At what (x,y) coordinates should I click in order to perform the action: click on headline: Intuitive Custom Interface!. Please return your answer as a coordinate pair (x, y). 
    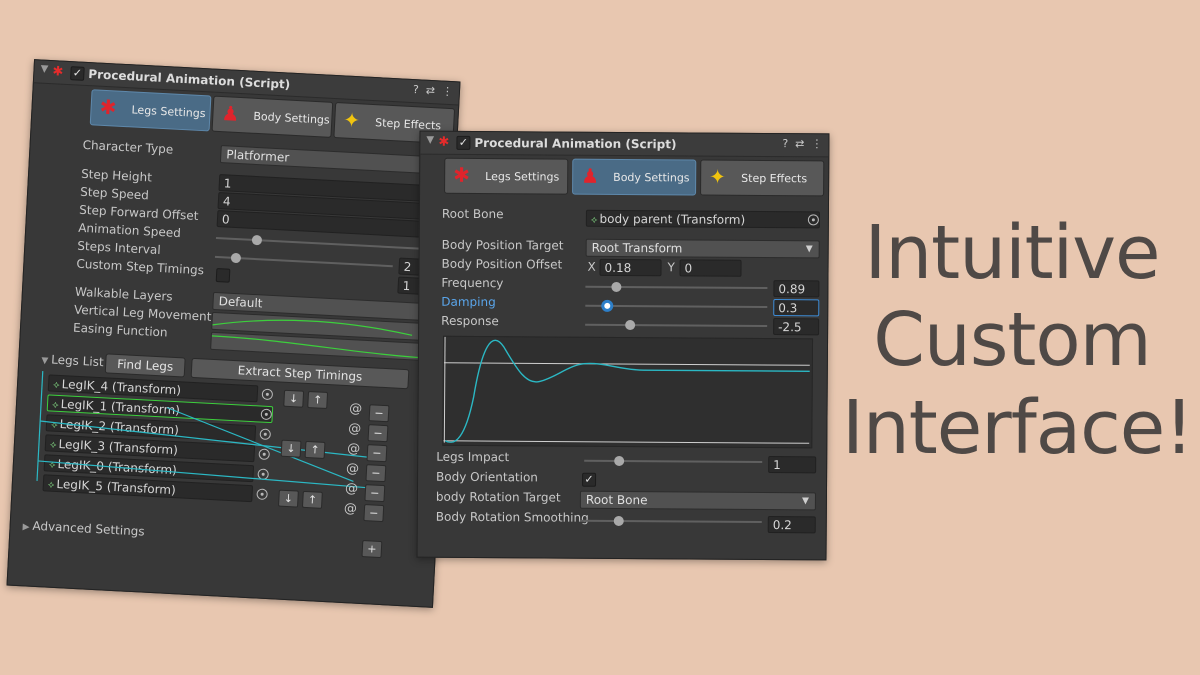
    Looking at the image, I should click on (1018, 341).